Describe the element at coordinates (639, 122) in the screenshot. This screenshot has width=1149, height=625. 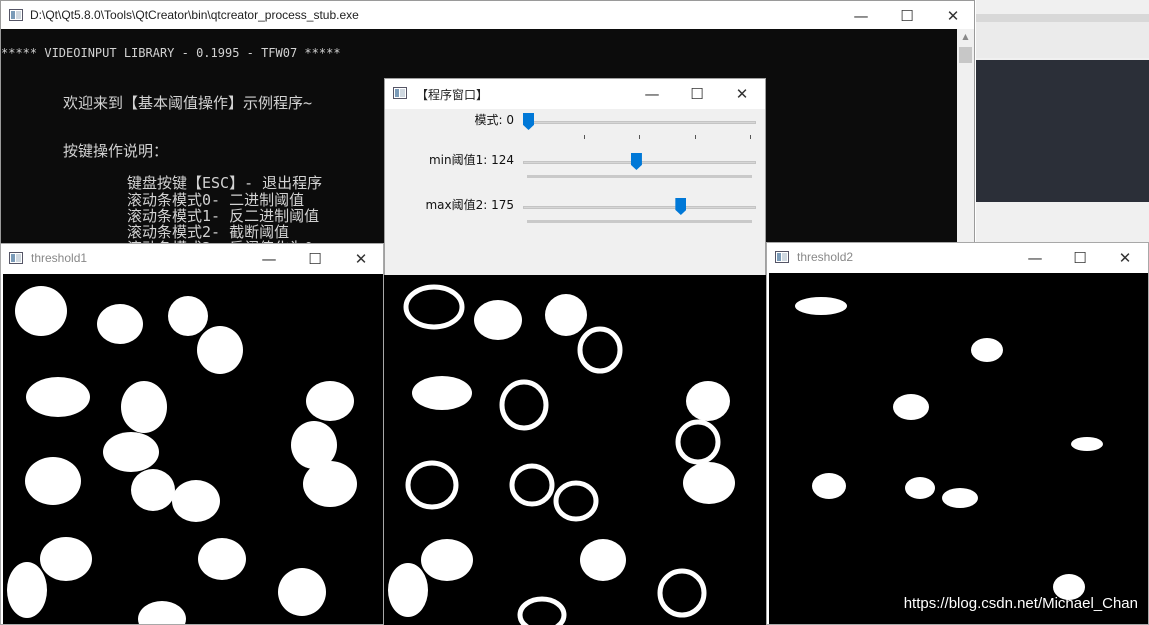
I see `trackbar-mode-track` at that location.